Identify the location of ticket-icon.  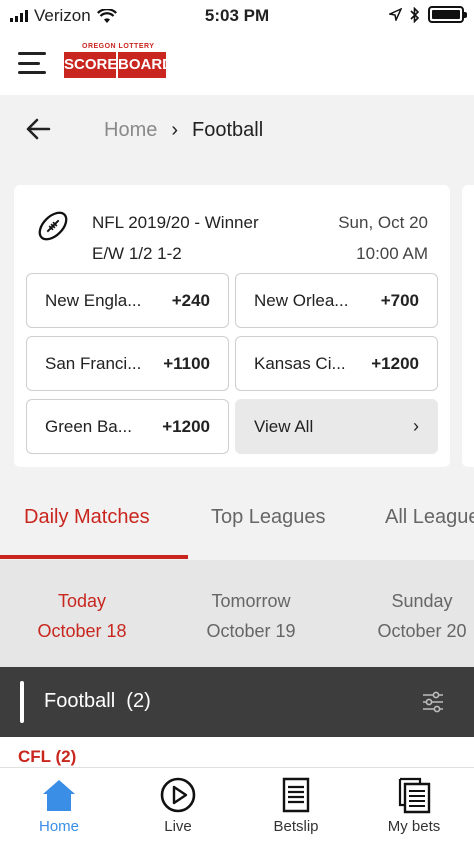
(296, 795).